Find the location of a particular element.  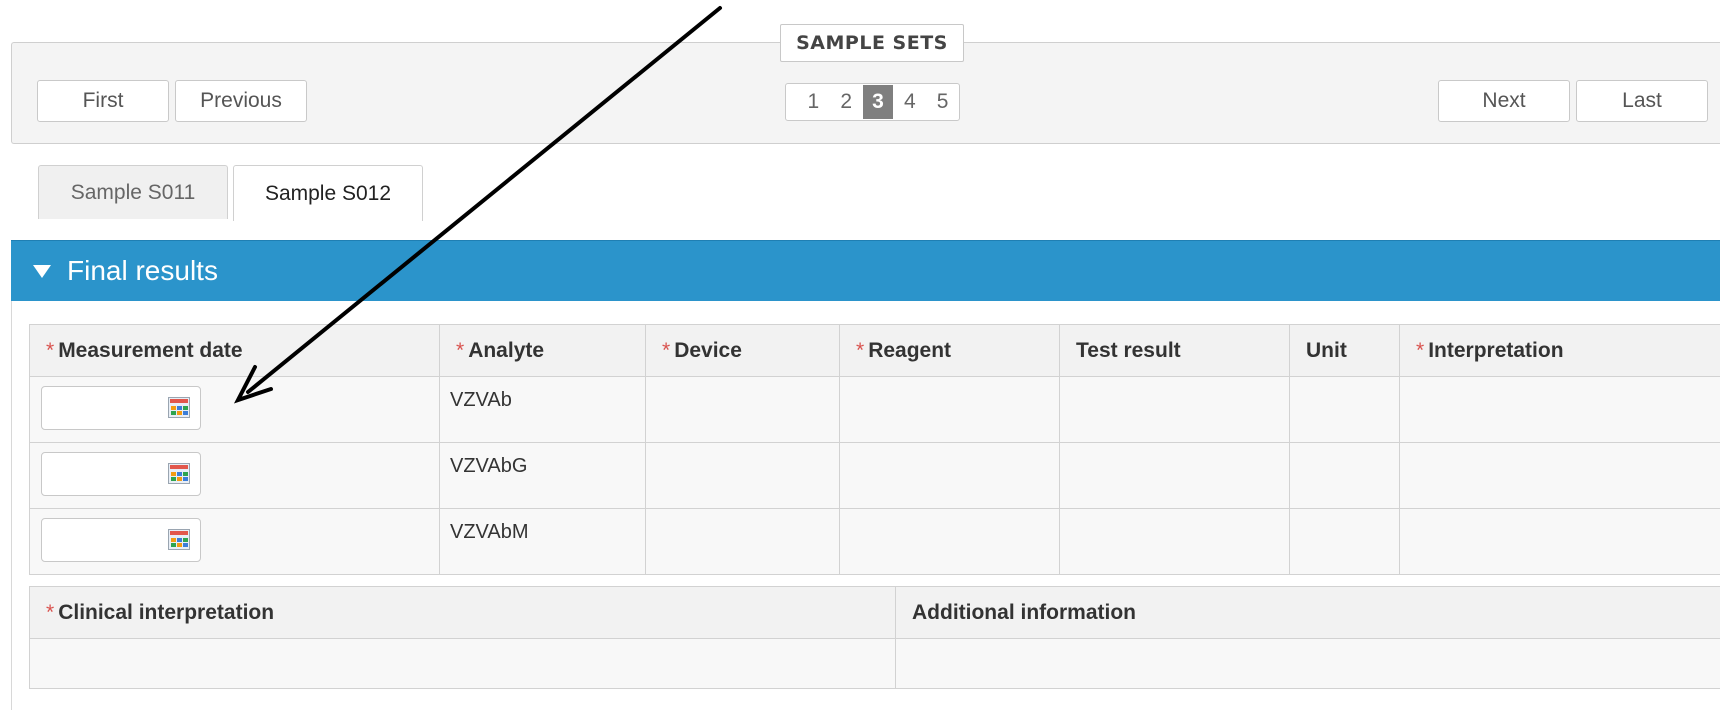

col-additional-information: Additional information is located at coordinates (1307, 612).